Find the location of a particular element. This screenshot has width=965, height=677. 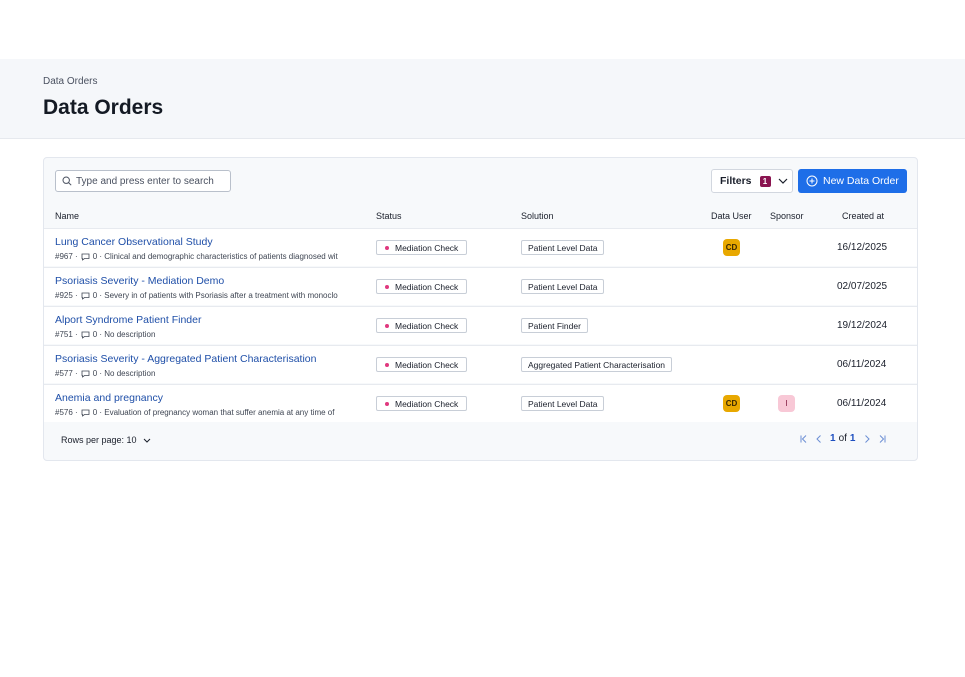

column-header-data-user: Data User is located at coordinates (731, 216).